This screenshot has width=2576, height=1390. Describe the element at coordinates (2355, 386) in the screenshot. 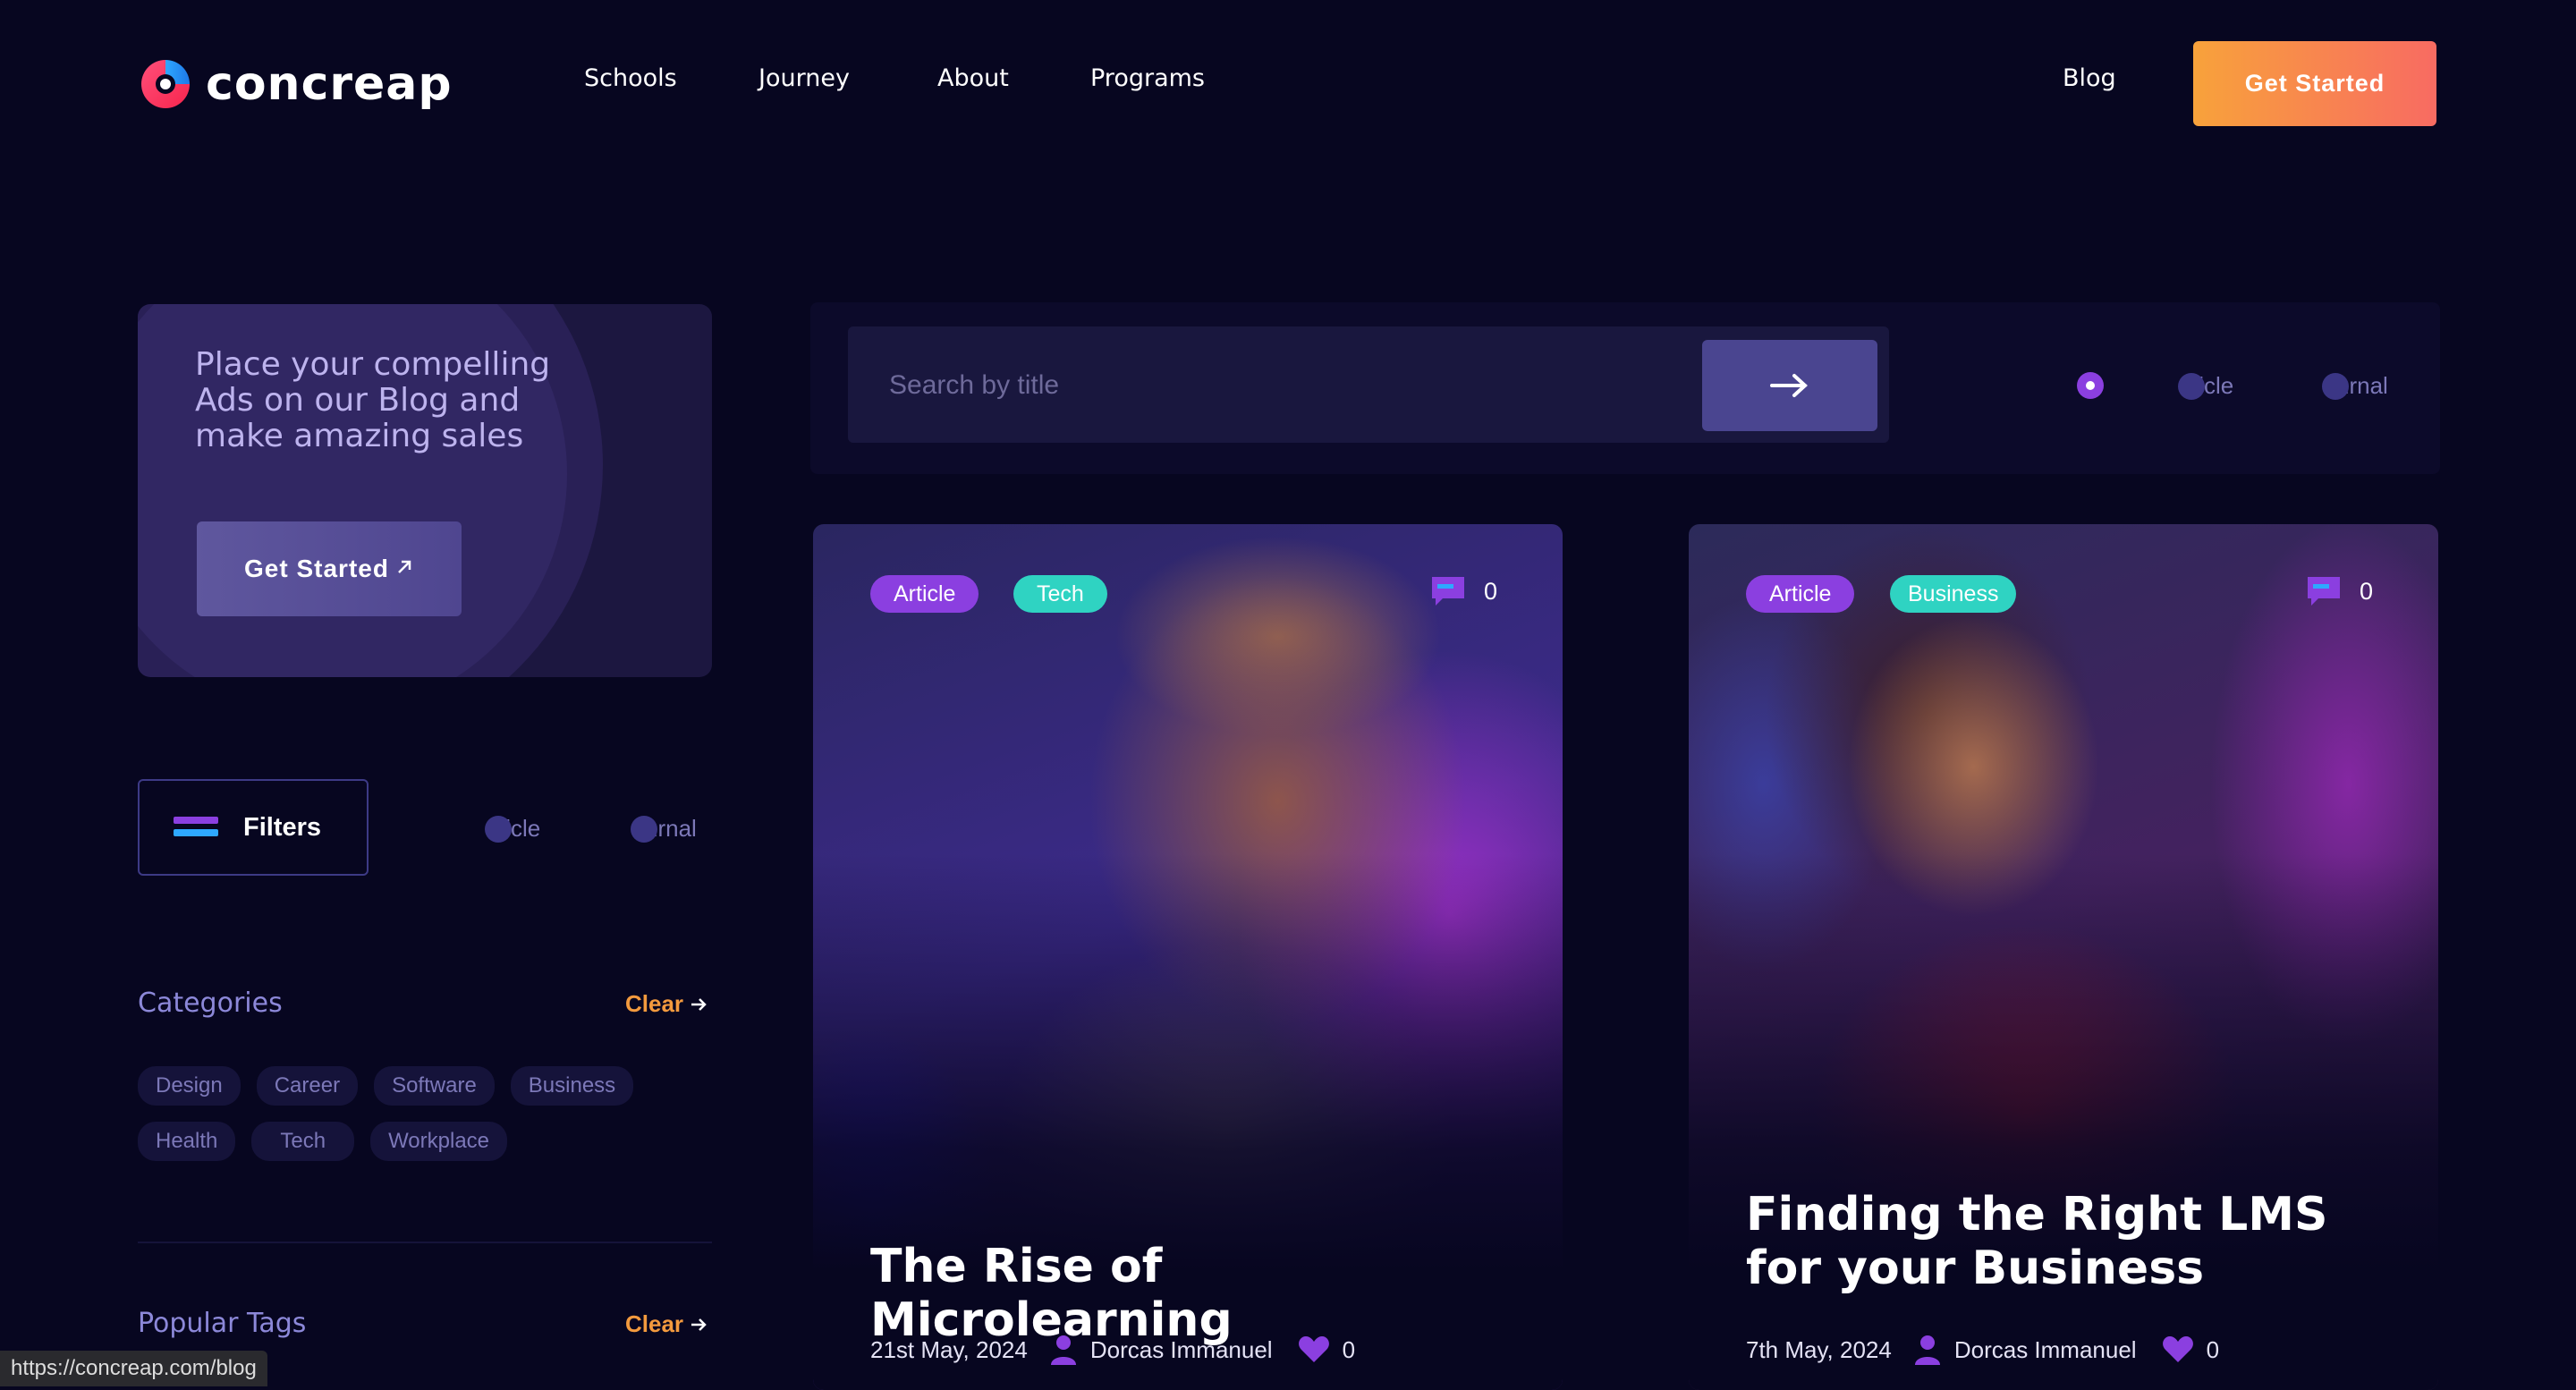

I see `search-radio-journal: urnal` at that location.